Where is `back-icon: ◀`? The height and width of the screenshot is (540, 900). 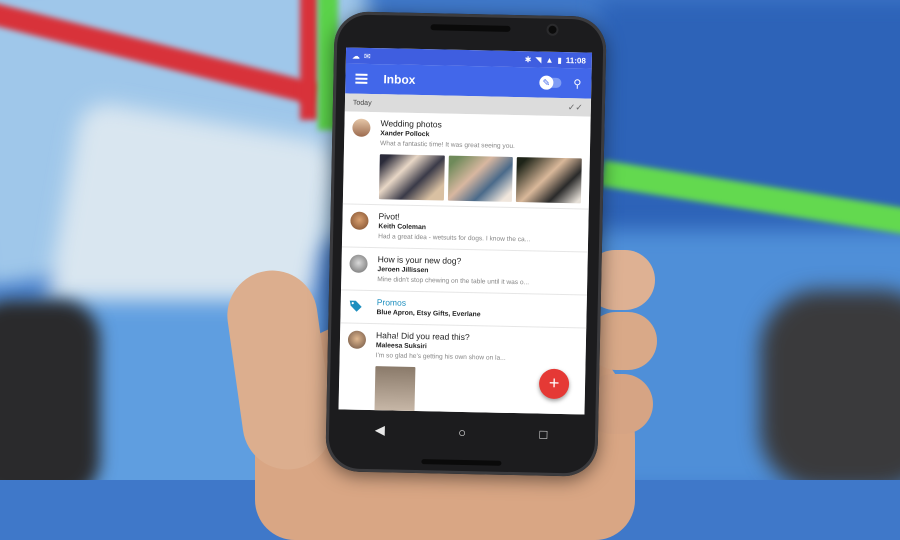
back-icon: ◀ is located at coordinates (380, 430).